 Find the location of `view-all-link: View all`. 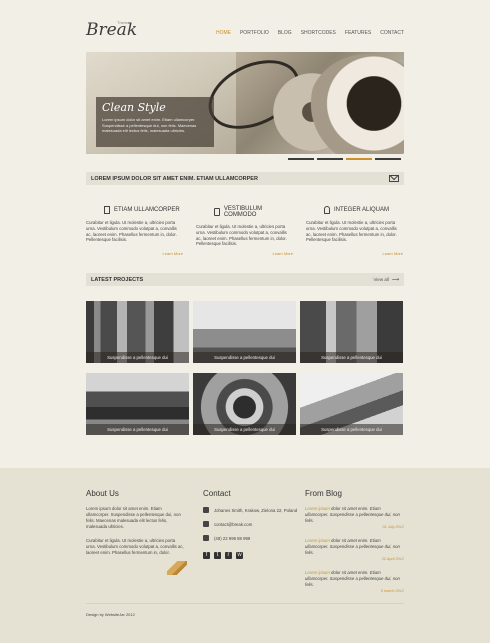

view-all-link: View all is located at coordinates (380, 279).